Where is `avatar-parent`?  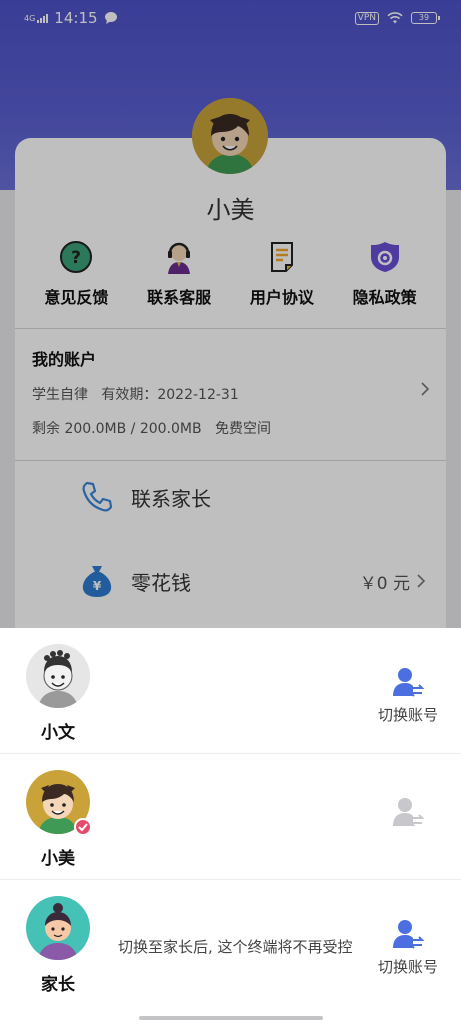
avatar-parent is located at coordinates (58, 928).